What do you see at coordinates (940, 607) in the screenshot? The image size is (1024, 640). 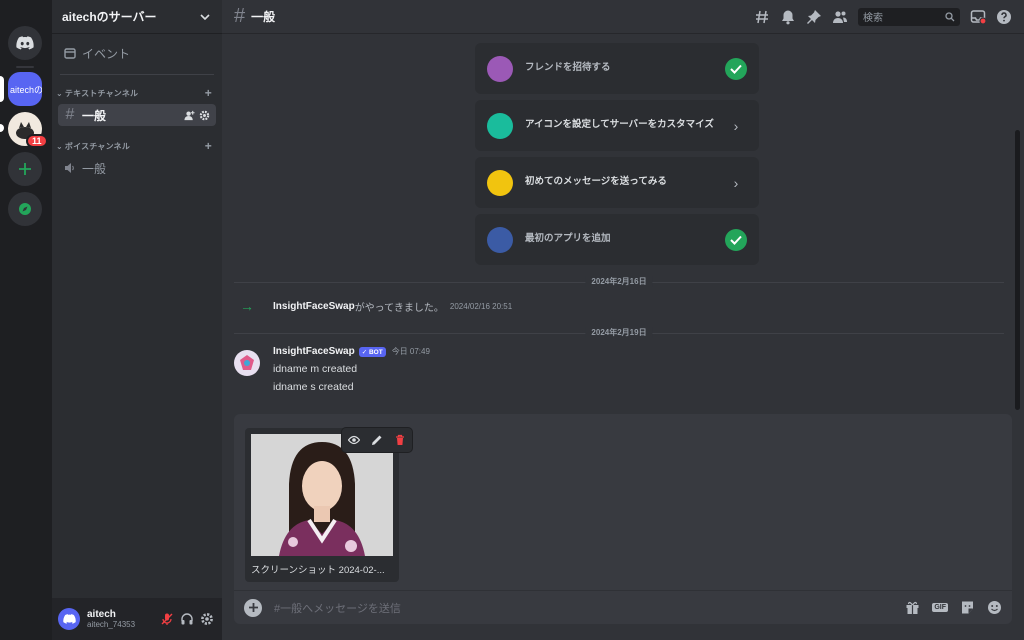 I see `gif-icon: GIF` at bounding box center [940, 607].